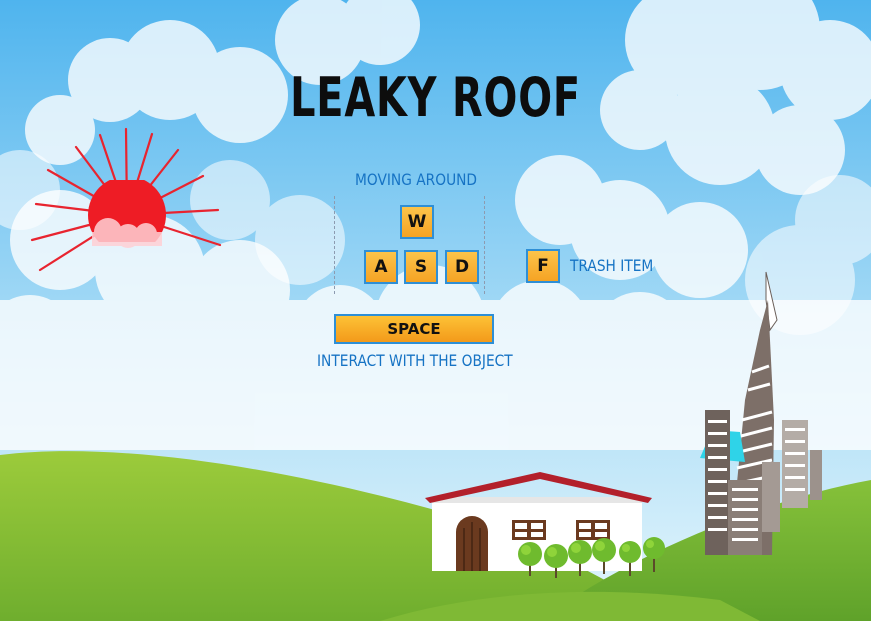 This screenshot has width=871, height=621. What do you see at coordinates (435, 97) in the screenshot?
I see `game-title: LEAKY ROOF` at bounding box center [435, 97].